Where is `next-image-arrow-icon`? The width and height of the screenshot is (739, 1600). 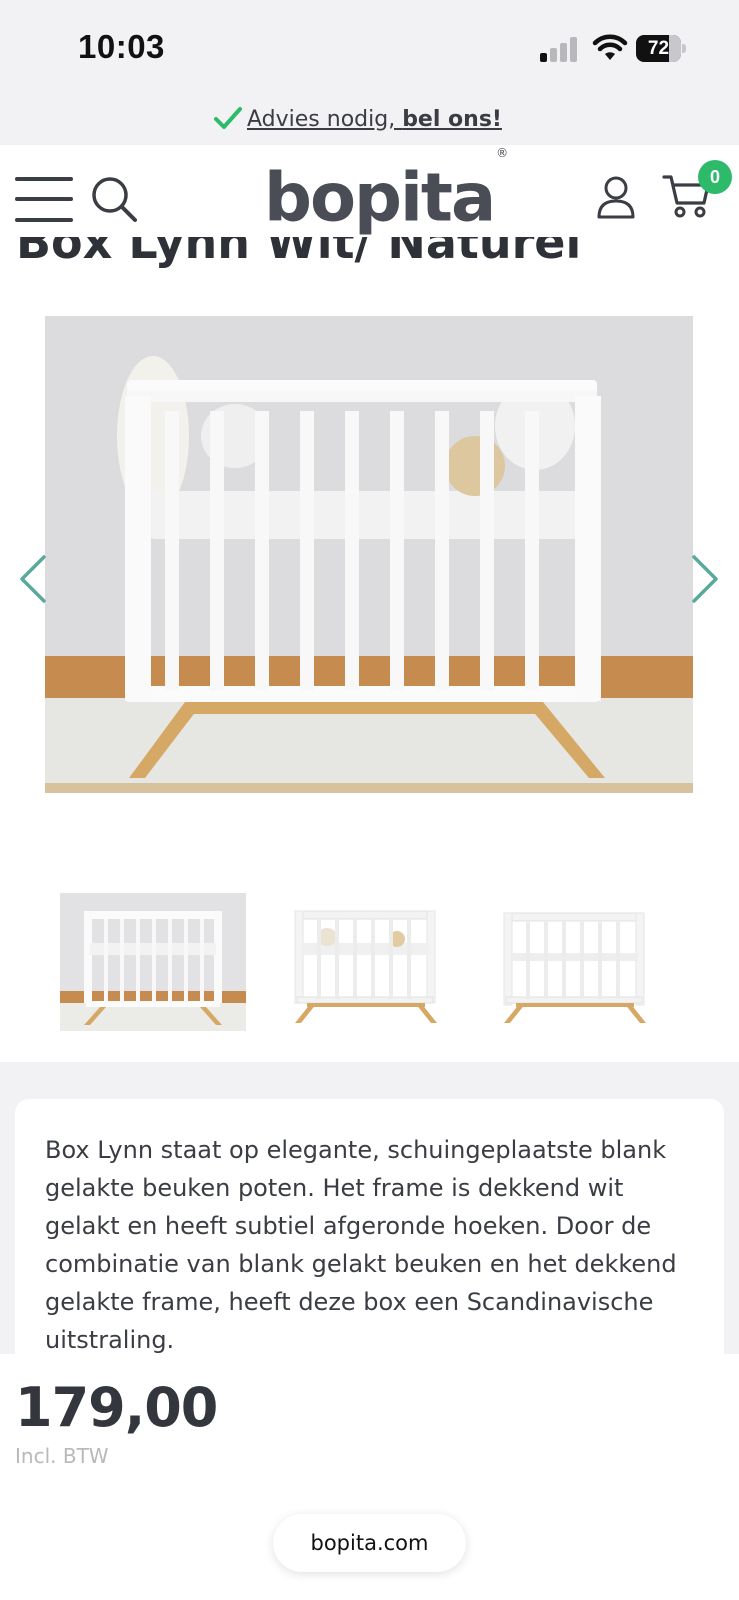
next-image-arrow-icon is located at coordinates (705, 579).